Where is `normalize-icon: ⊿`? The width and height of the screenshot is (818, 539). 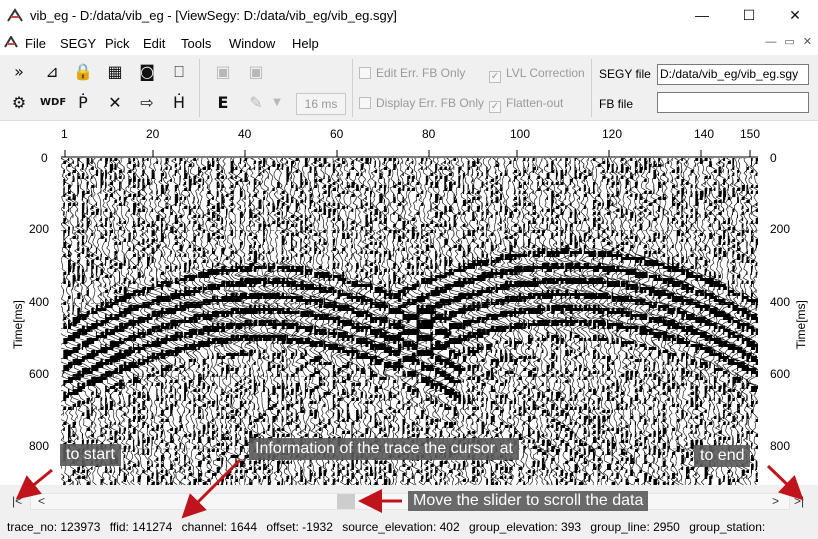 normalize-icon: ⊿ is located at coordinates (52, 72).